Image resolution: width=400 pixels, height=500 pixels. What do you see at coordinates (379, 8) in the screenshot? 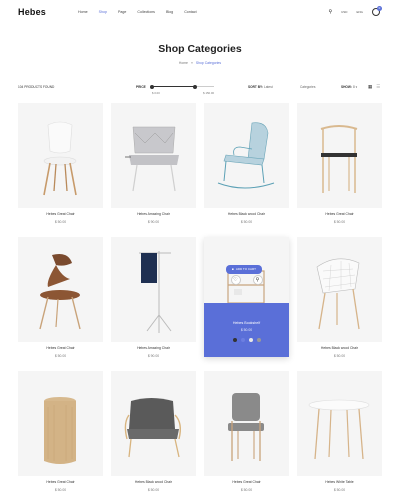
I see `cart-count-badge: 0` at bounding box center [379, 8].